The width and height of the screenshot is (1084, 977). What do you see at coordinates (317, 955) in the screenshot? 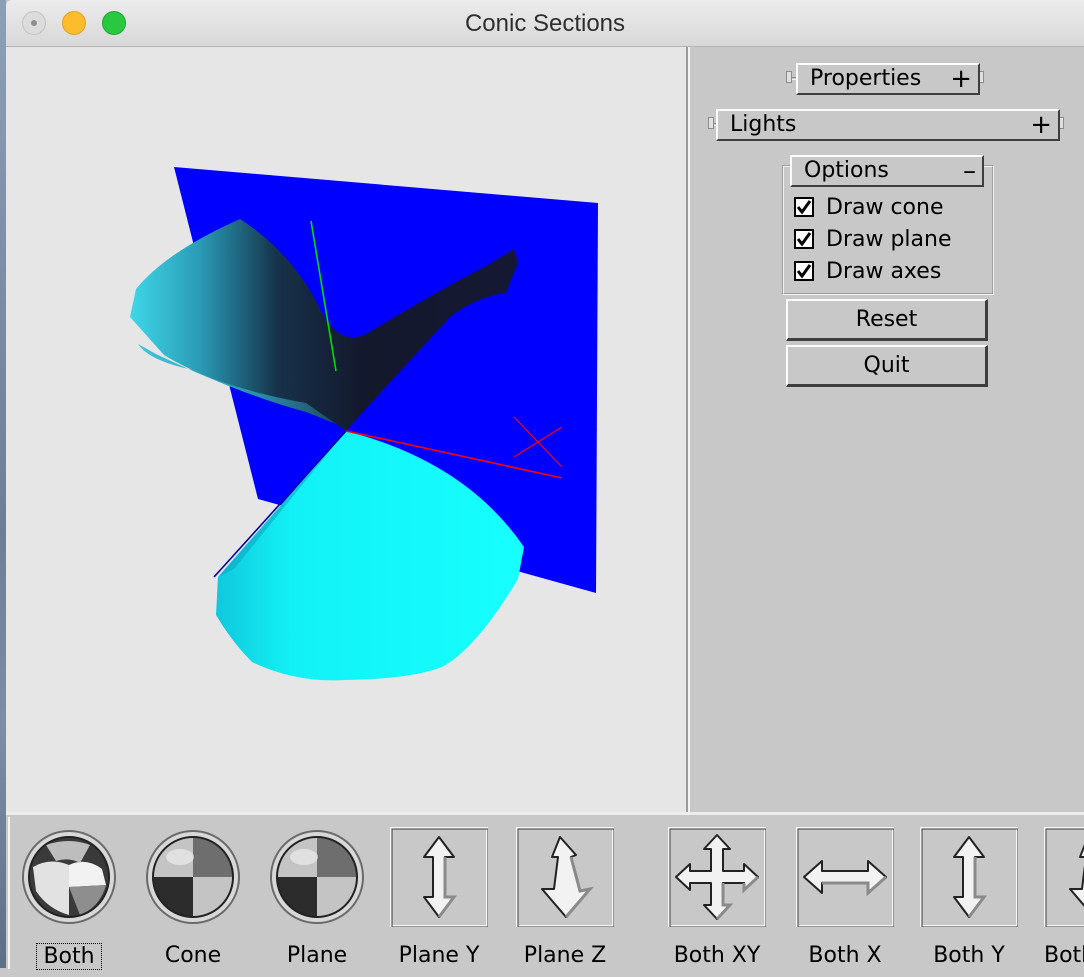
I see `tool-label-plane: Plane` at bounding box center [317, 955].